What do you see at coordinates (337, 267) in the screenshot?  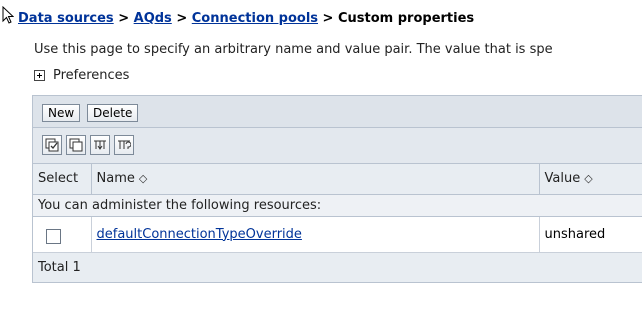 I see `table-total: Total 1` at bounding box center [337, 267].